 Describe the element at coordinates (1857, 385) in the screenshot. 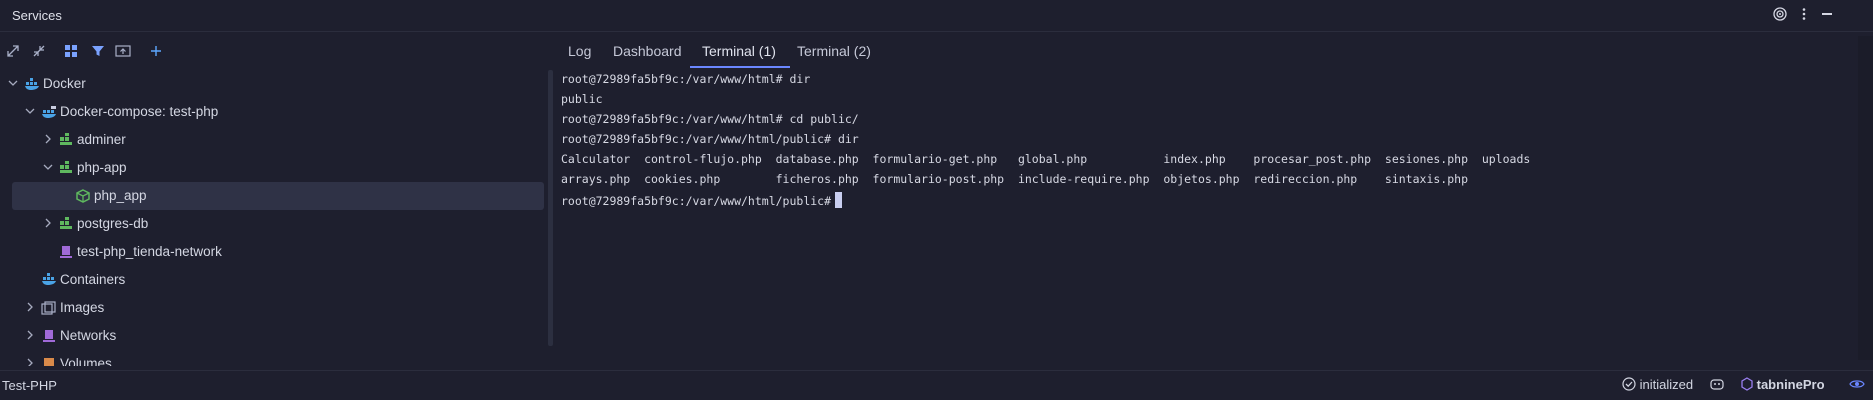

I see `eye-icon` at that location.